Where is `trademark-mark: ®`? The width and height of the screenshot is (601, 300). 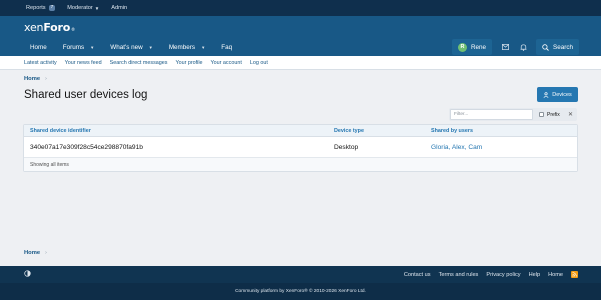 trademark-mark: ® is located at coordinates (73, 29).